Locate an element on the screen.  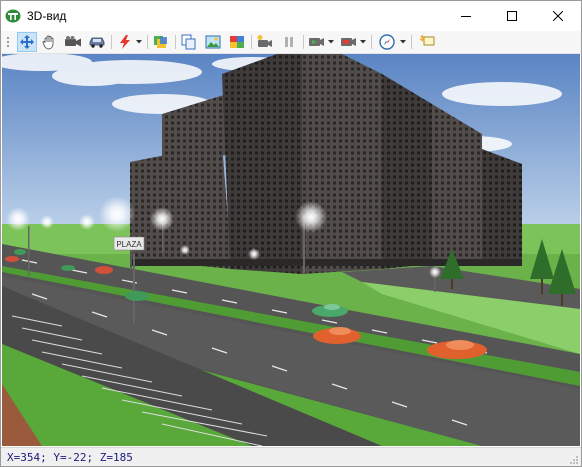
picture-icon is located at coordinates (213, 42).